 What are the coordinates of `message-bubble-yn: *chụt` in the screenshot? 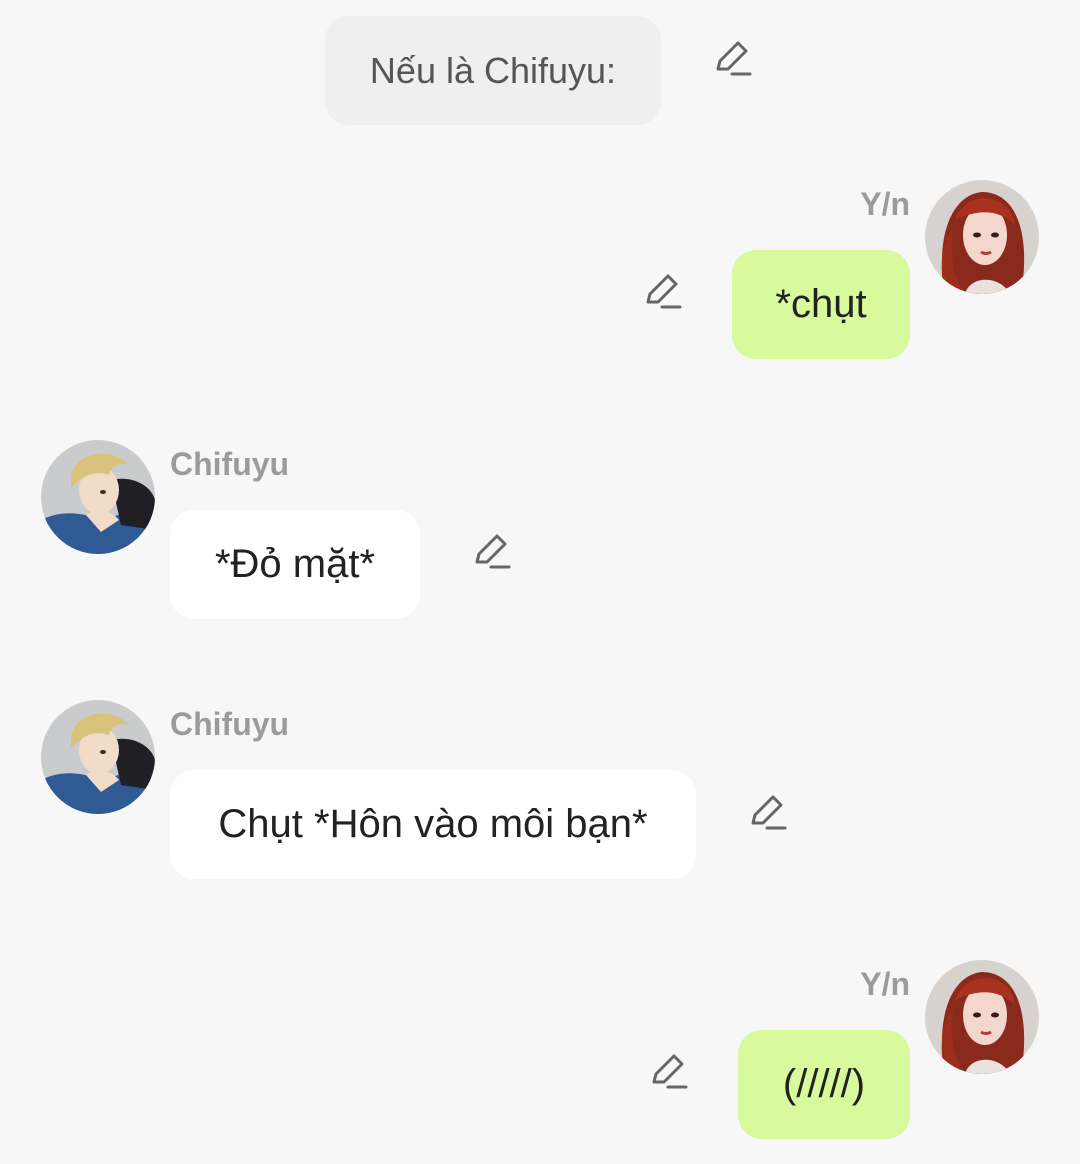 It's located at (821, 304).